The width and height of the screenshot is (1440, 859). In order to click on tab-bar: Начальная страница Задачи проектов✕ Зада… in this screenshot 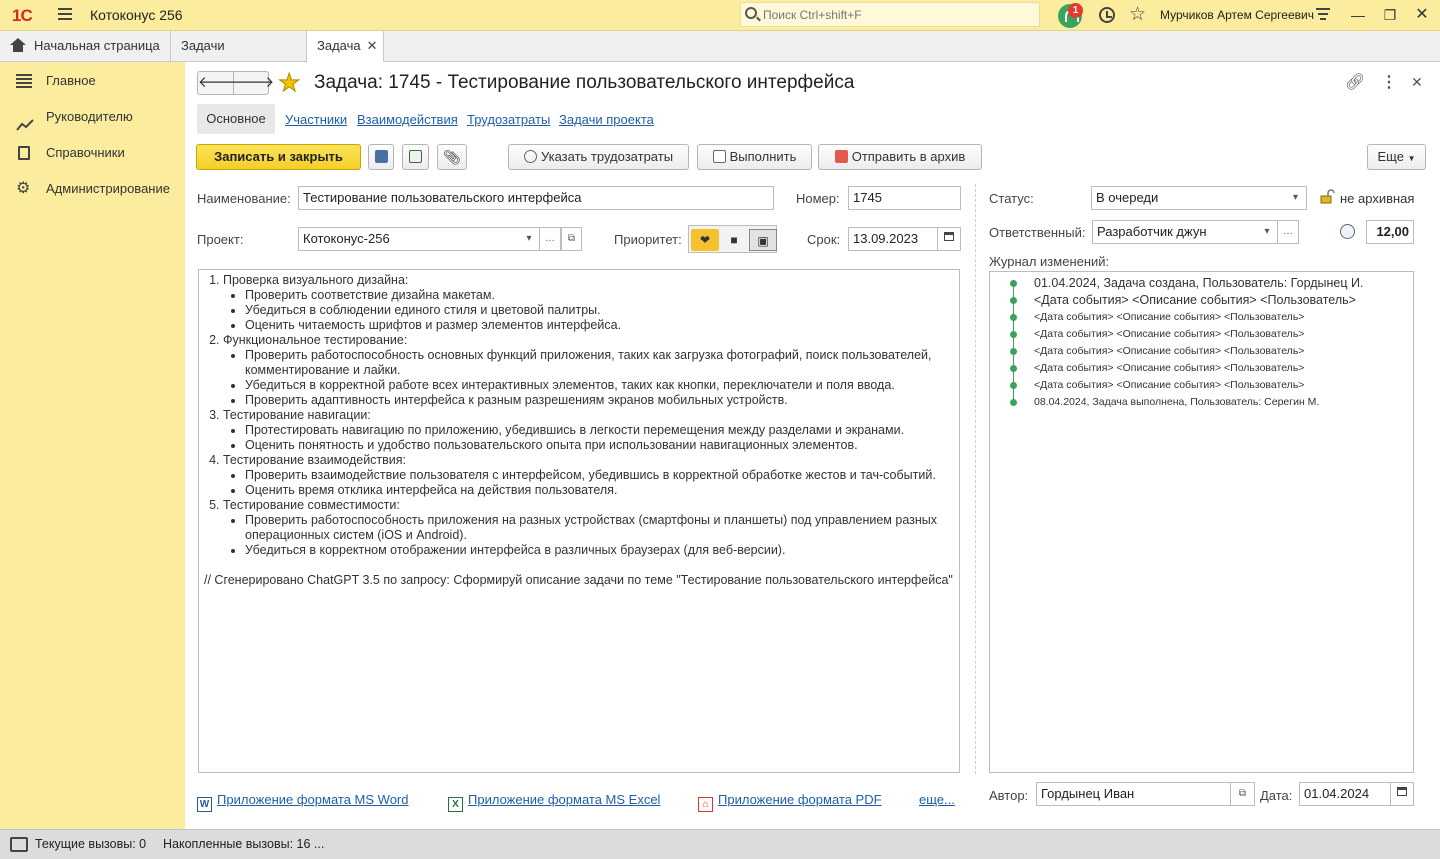, I will do `click(720, 57)`.